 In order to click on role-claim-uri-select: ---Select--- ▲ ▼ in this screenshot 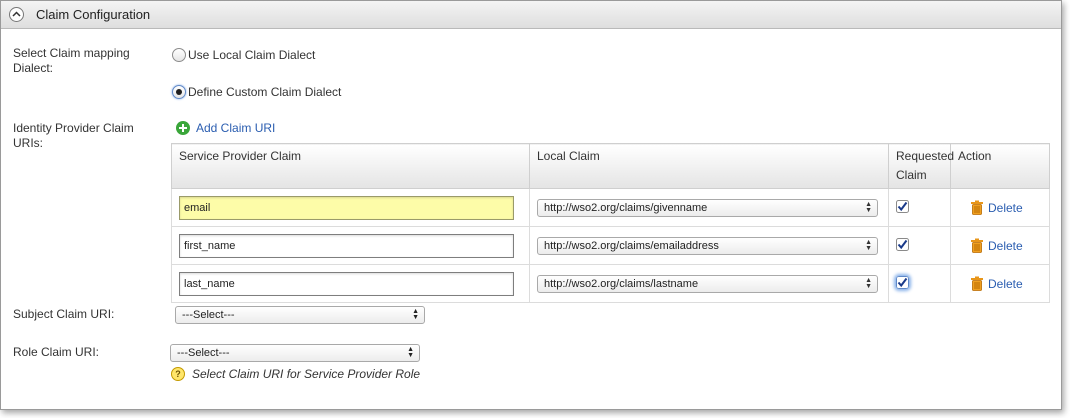, I will do `click(295, 353)`.